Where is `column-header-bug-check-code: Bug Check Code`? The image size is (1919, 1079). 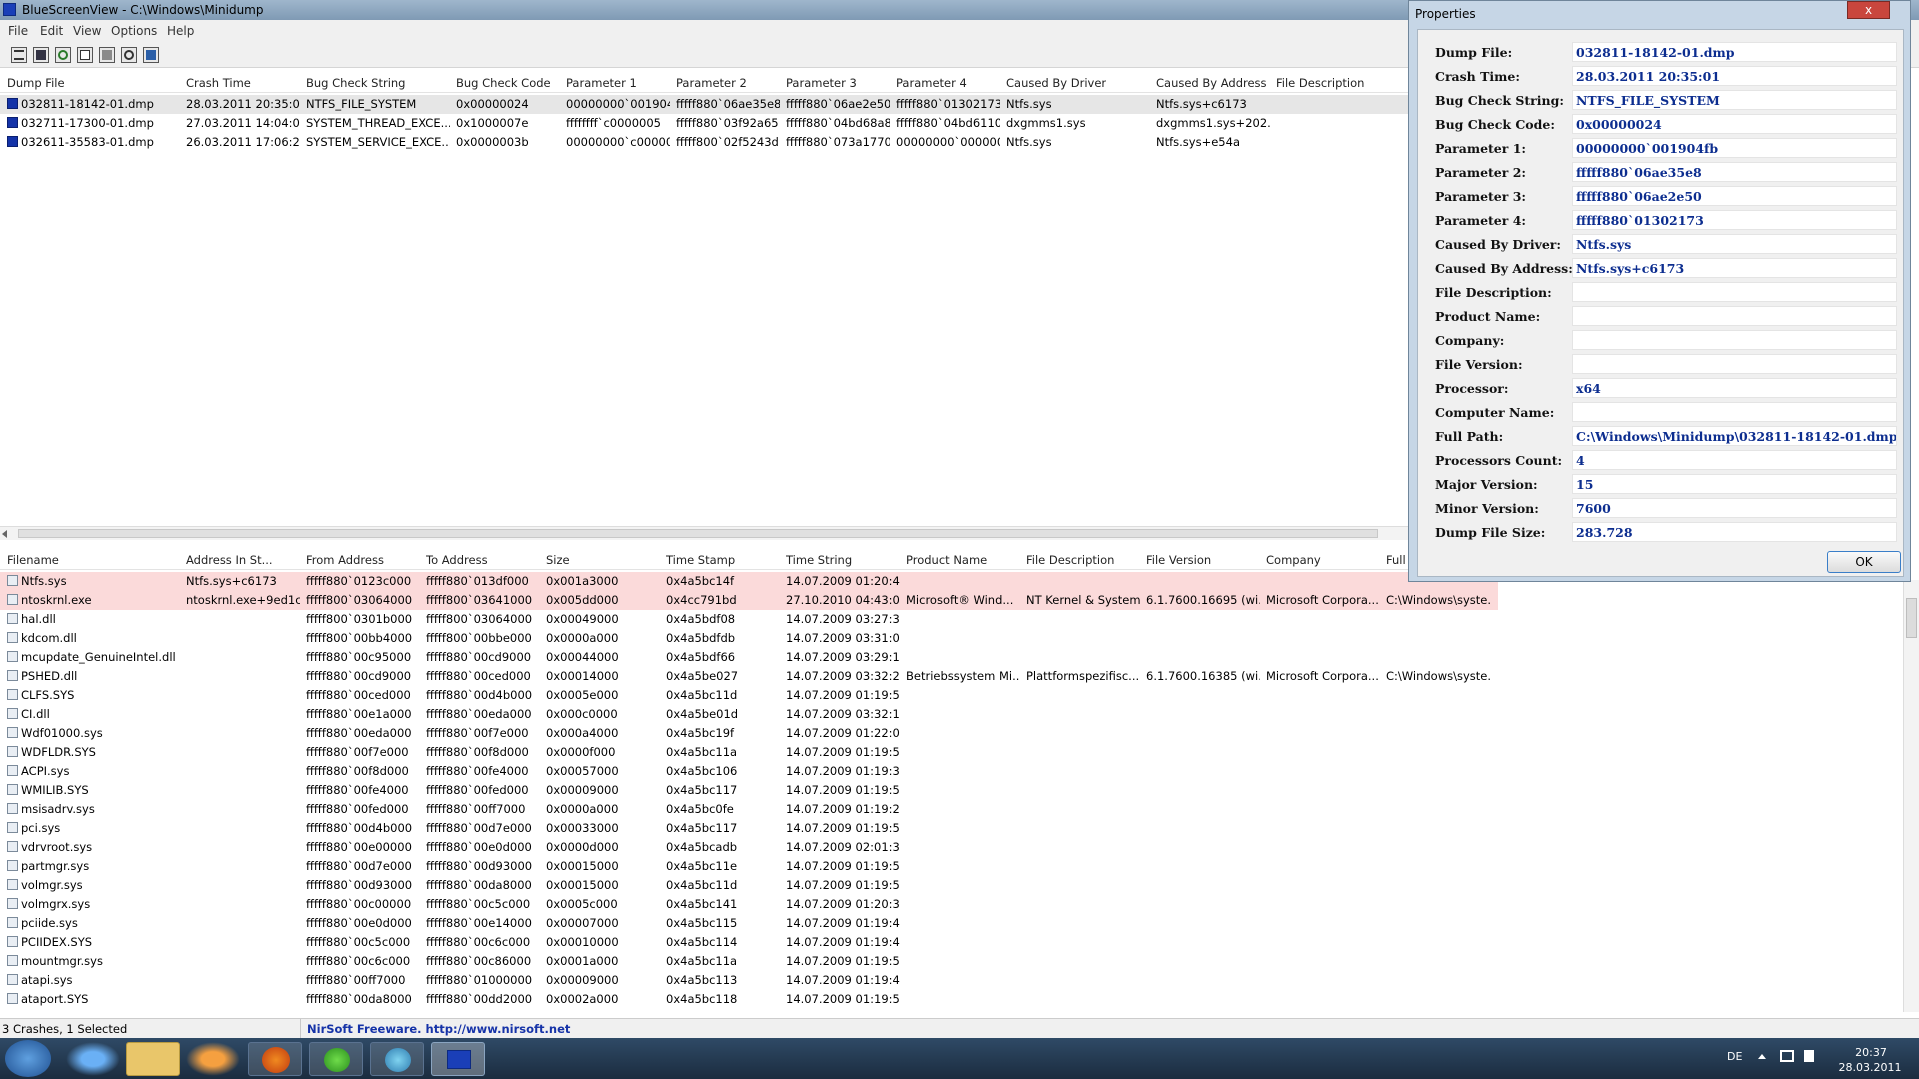
column-header-bug-check-code: Bug Check Code is located at coordinates (503, 83).